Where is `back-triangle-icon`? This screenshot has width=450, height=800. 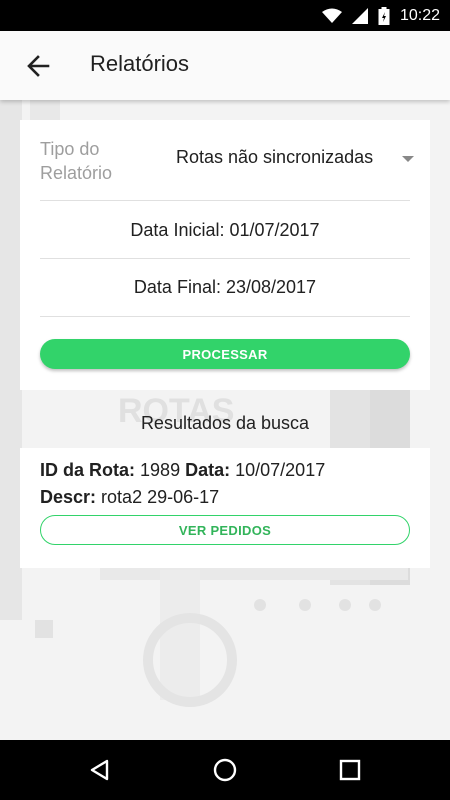 back-triangle-icon is located at coordinates (99, 770).